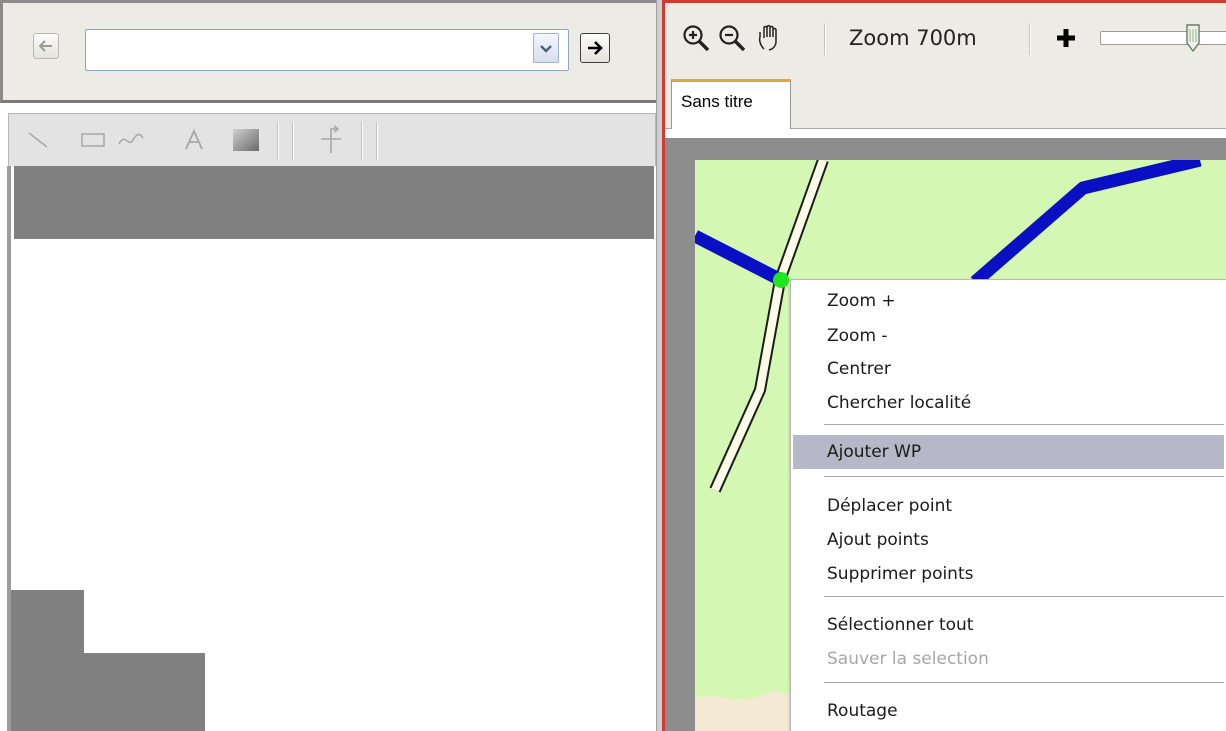 This screenshot has width=1226, height=731. Describe the element at coordinates (1193, 38) in the screenshot. I see `zoom-slider-thumb` at that location.